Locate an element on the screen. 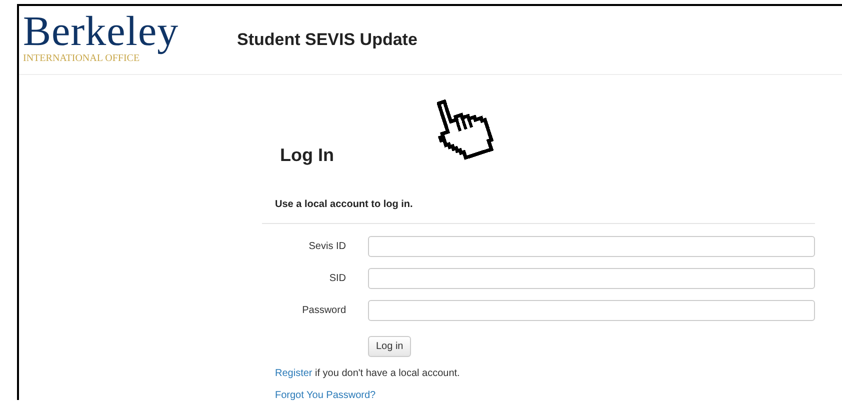 This screenshot has height=402, width=842. login-heading: Log In is located at coordinates (307, 155).